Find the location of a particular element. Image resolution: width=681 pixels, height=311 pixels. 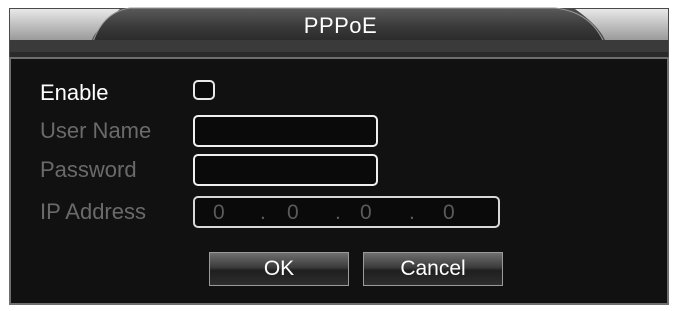

ip-octet-4: 0 is located at coordinates (449, 213).